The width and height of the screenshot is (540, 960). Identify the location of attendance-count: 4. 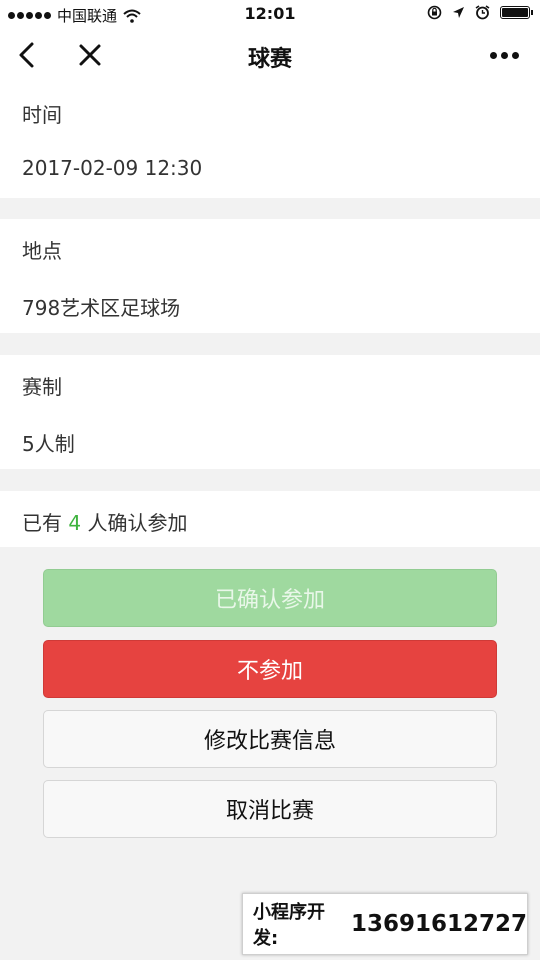
(75, 523).